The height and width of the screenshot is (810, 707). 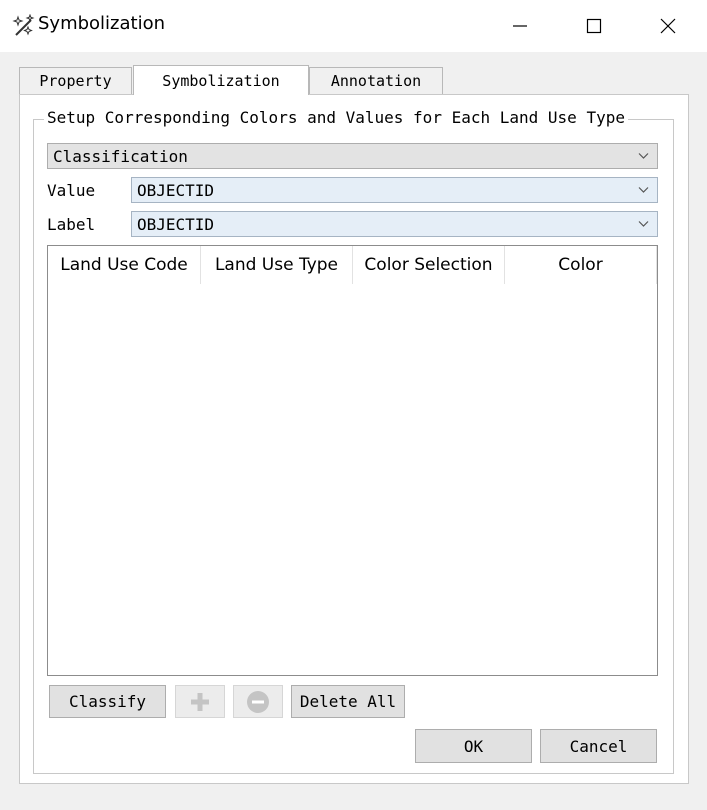 I want to click on close-icon, so click(x=668, y=26).